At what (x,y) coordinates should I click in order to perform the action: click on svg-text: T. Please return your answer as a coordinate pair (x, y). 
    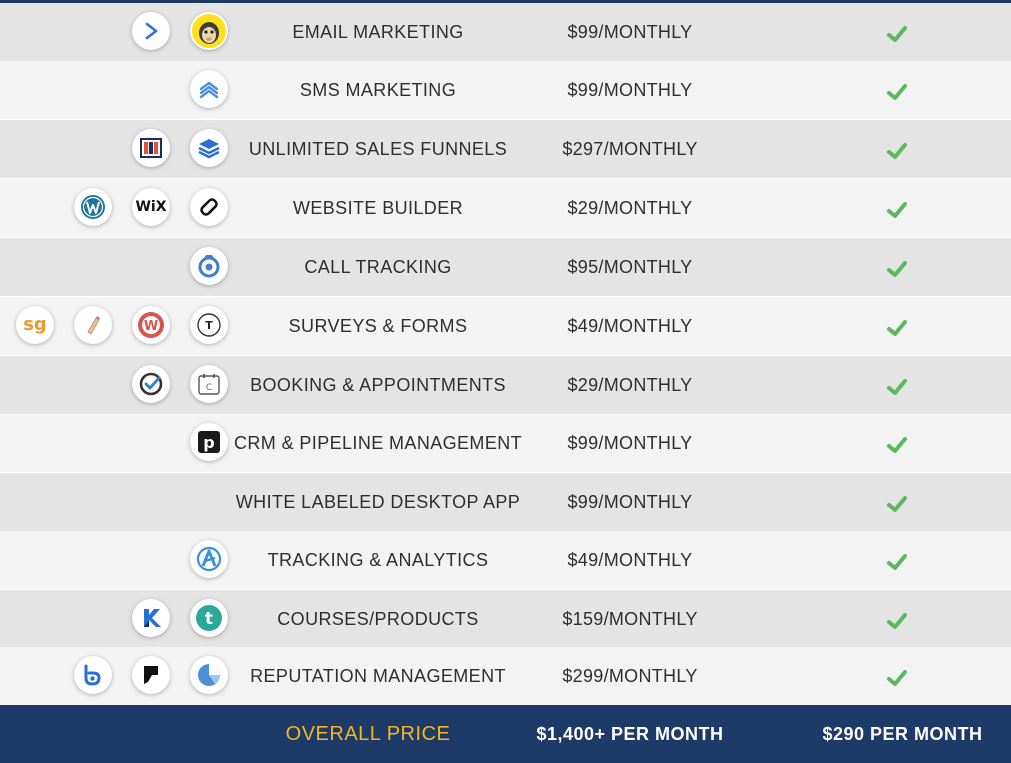
    Looking at the image, I should click on (209, 325).